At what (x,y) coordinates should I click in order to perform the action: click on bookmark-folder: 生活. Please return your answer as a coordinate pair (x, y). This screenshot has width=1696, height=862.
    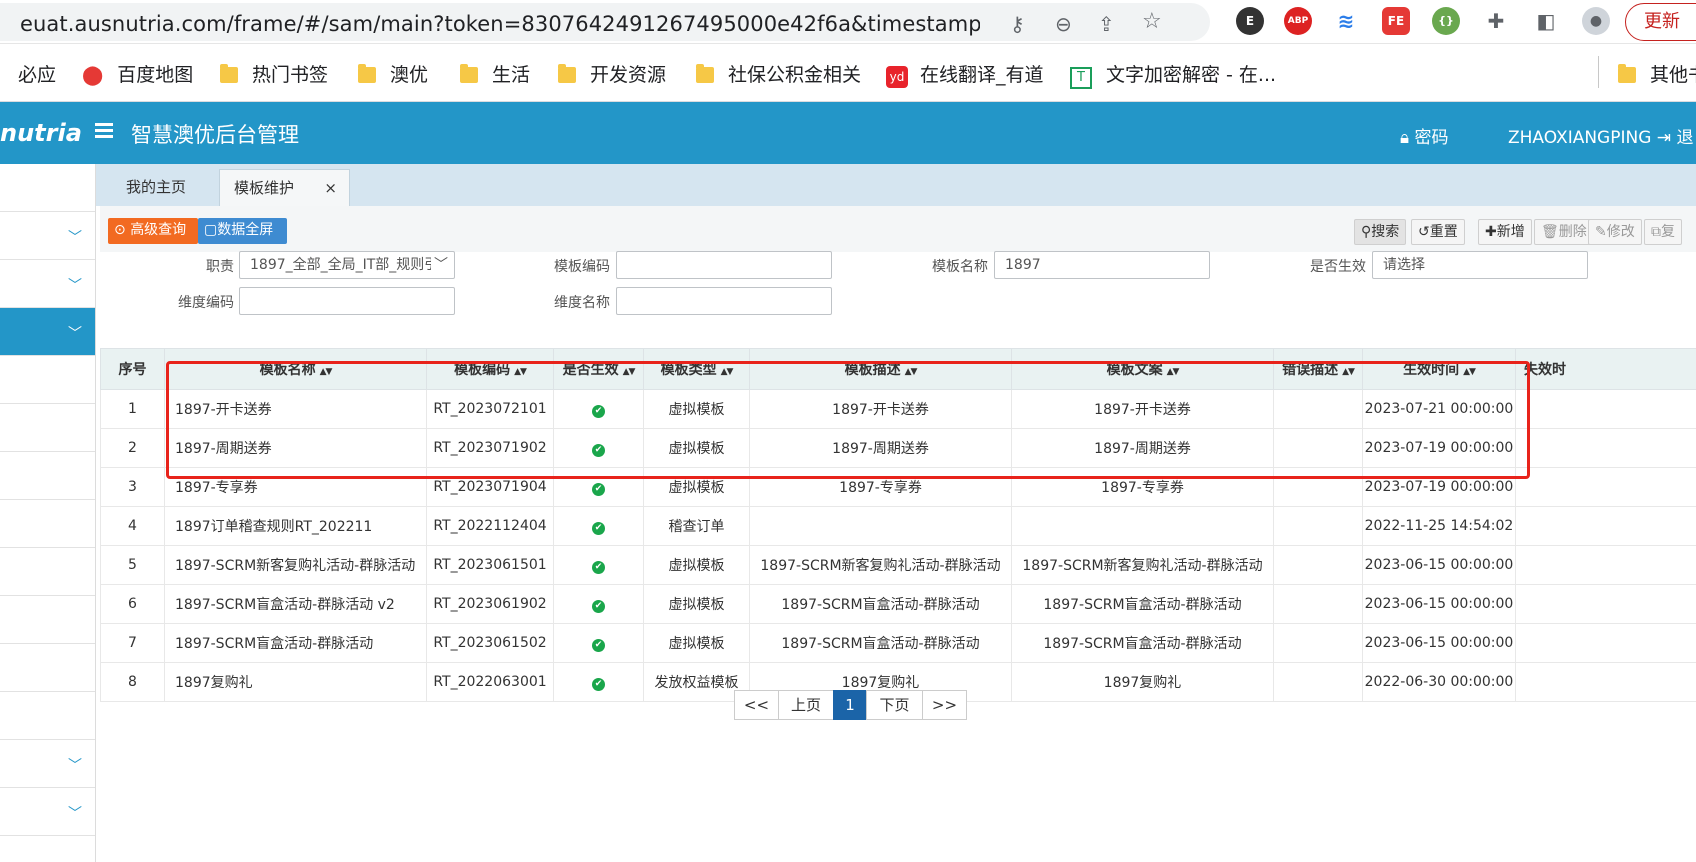
    Looking at the image, I should click on (495, 73).